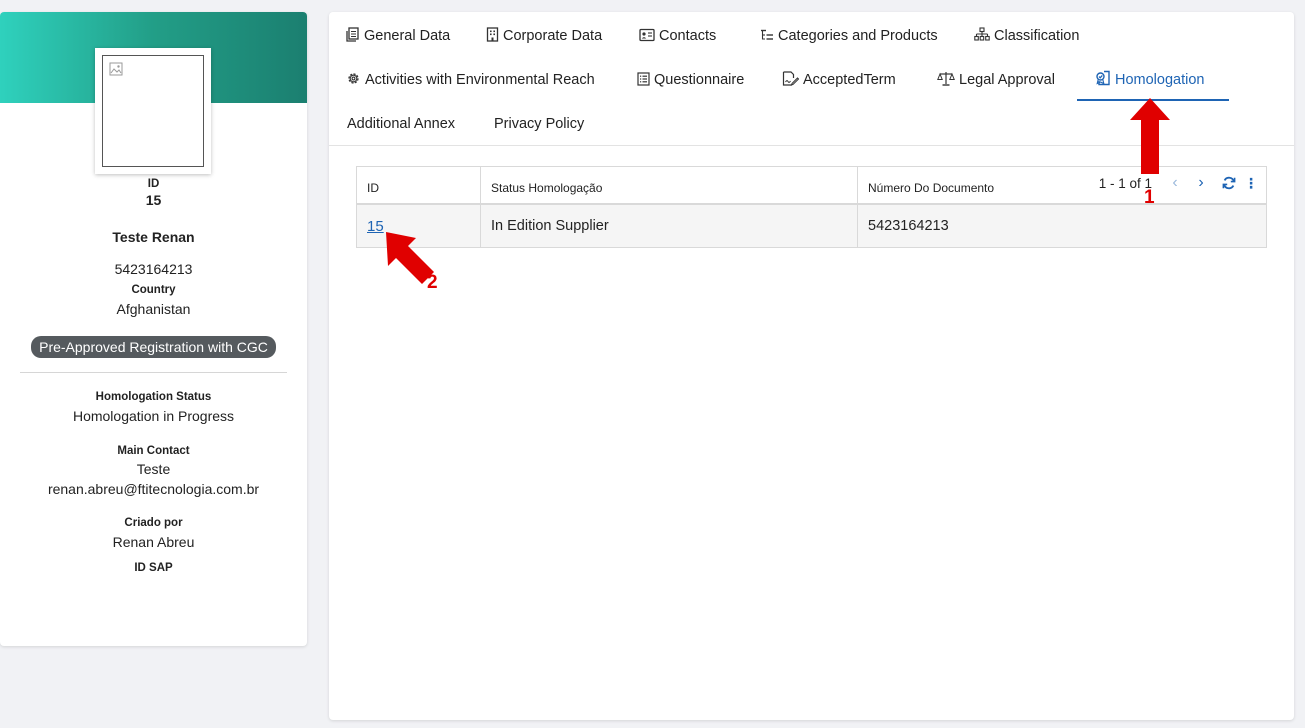  I want to click on created-by-label: Criado por, so click(153, 523).